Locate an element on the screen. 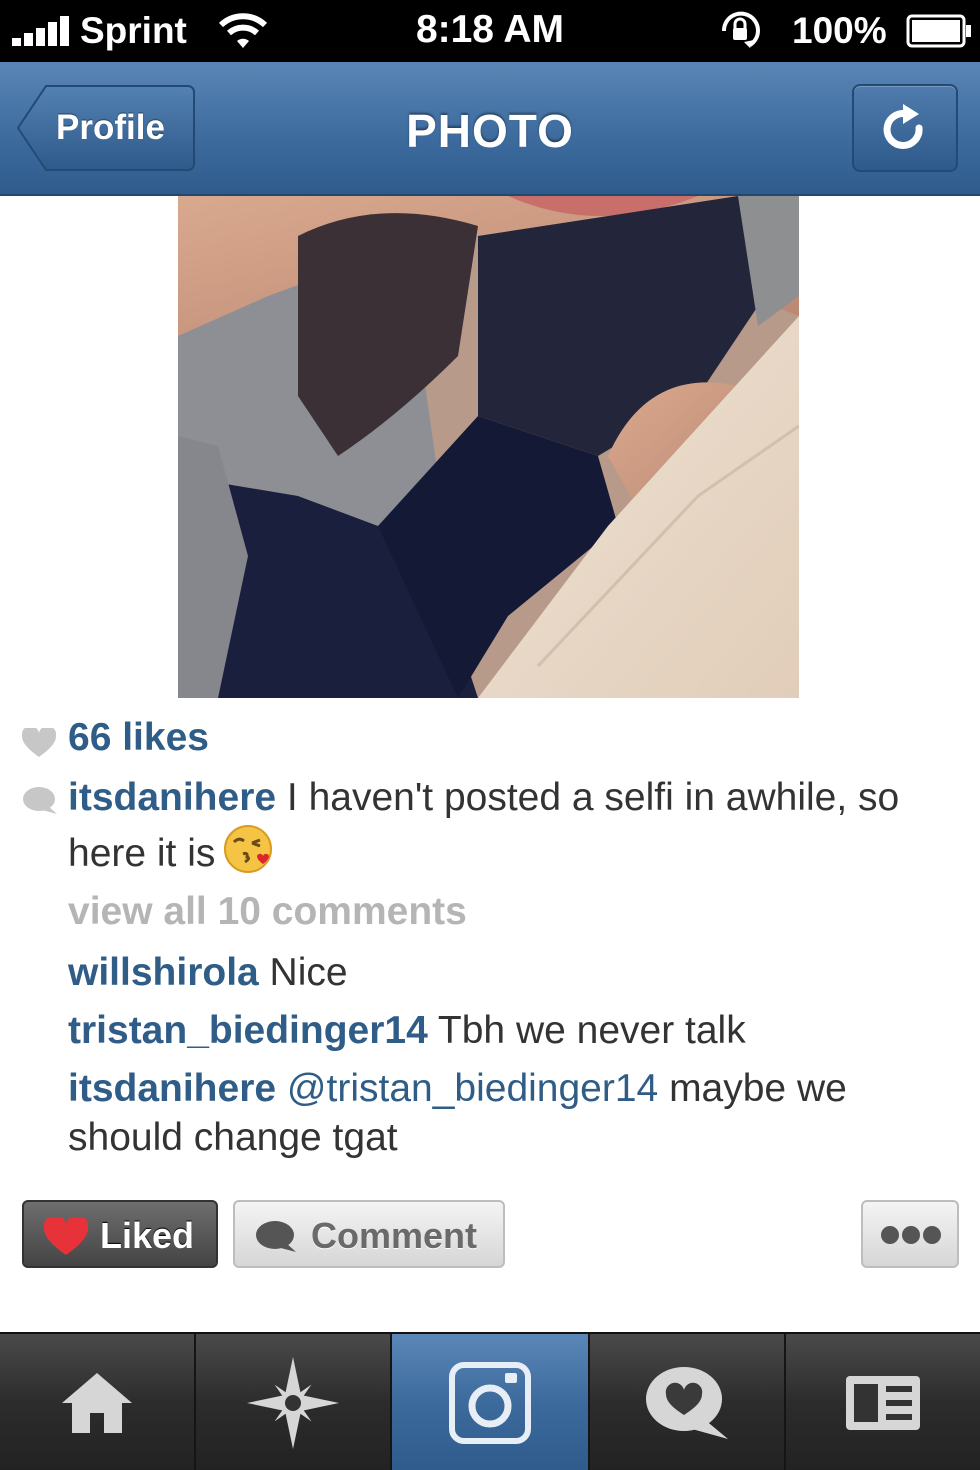 The height and width of the screenshot is (1470, 980). rotation-lock-icon is located at coordinates (740, 29).